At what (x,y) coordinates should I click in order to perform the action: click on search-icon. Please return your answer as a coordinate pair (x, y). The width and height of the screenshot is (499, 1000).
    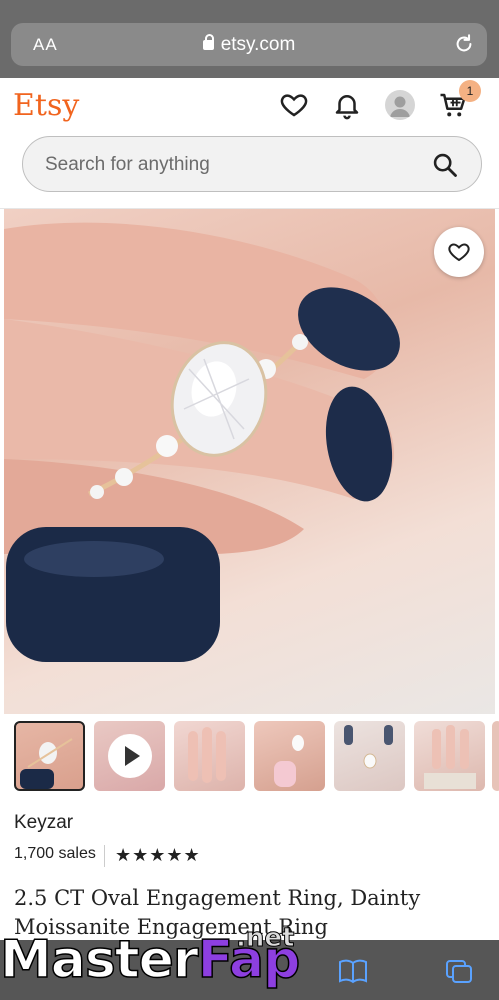
    Looking at the image, I should click on (445, 165).